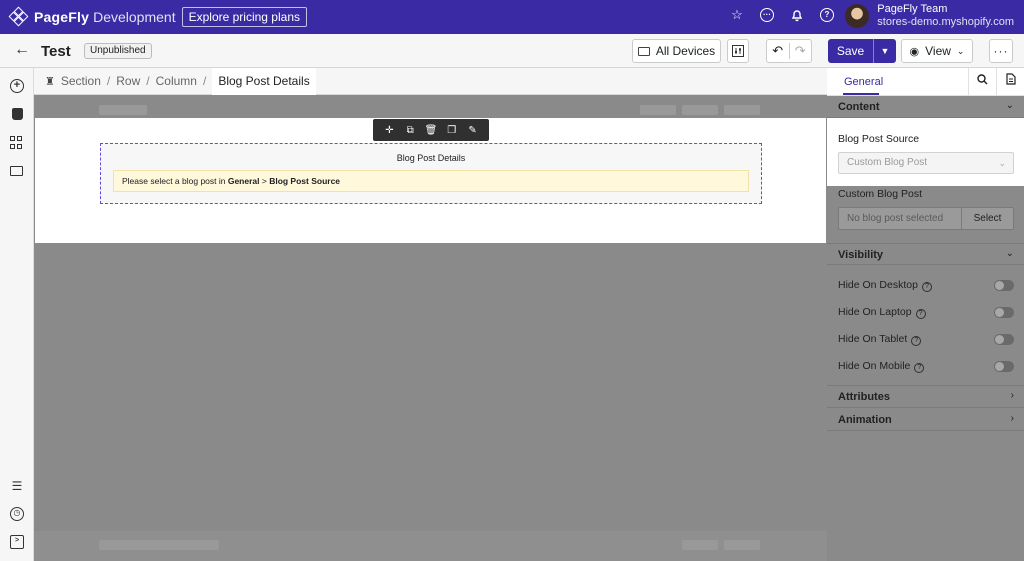 The height and width of the screenshot is (561, 1024). Describe the element at coordinates (685, 51) in the screenshot. I see `all-devices-label: All Devices` at that location.